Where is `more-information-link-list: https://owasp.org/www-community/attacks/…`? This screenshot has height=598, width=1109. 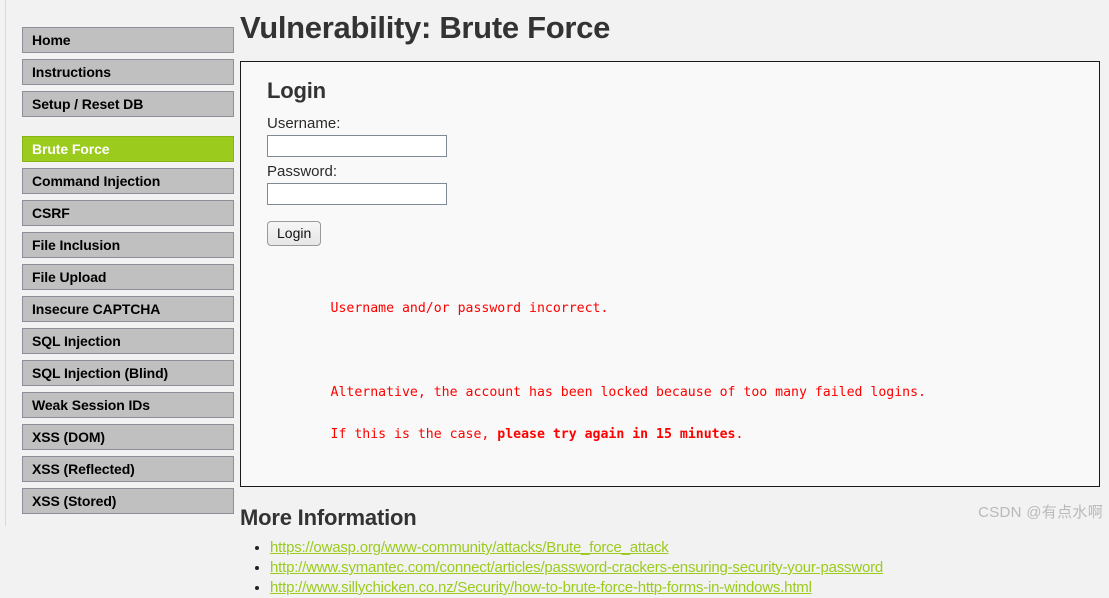
more-information-link-list: https://owasp.org/www-community/attacks/… is located at coordinates (670, 568).